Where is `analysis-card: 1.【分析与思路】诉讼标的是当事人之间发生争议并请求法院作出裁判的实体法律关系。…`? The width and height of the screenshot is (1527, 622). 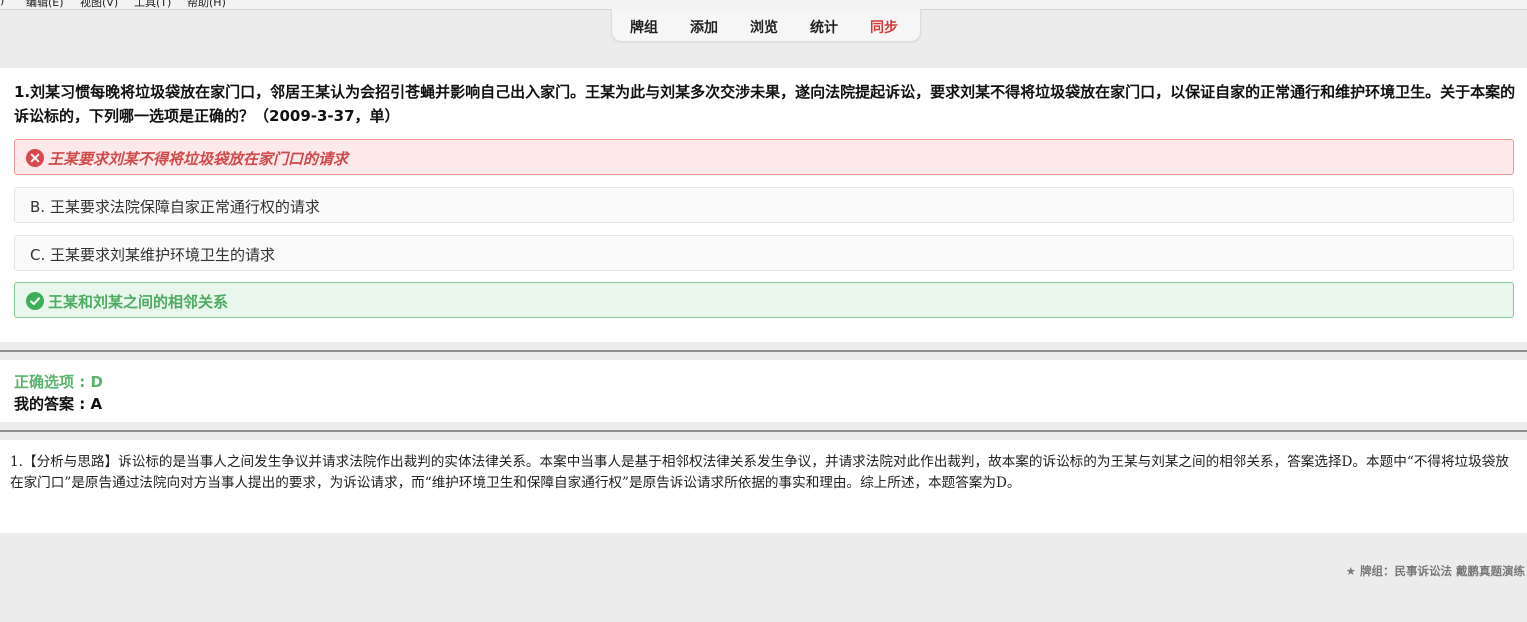
analysis-card: 1.【分析与思路】诉讼标的是当事人之间发生争议并请求法院作出裁判的实体法律关系。… is located at coordinates (763, 486).